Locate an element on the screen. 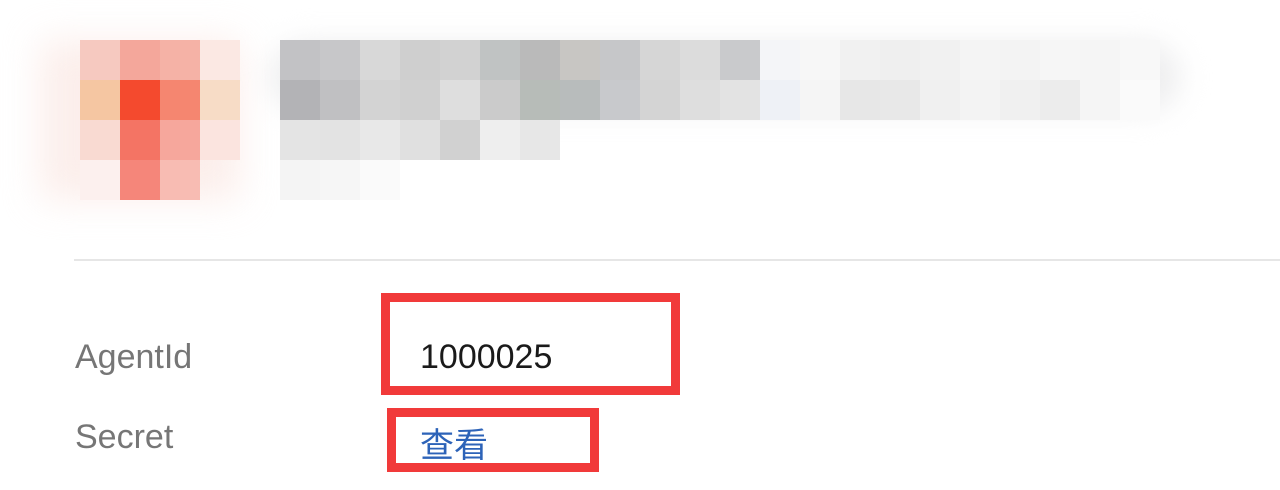  agentid-label: AgentId is located at coordinates (134, 357).